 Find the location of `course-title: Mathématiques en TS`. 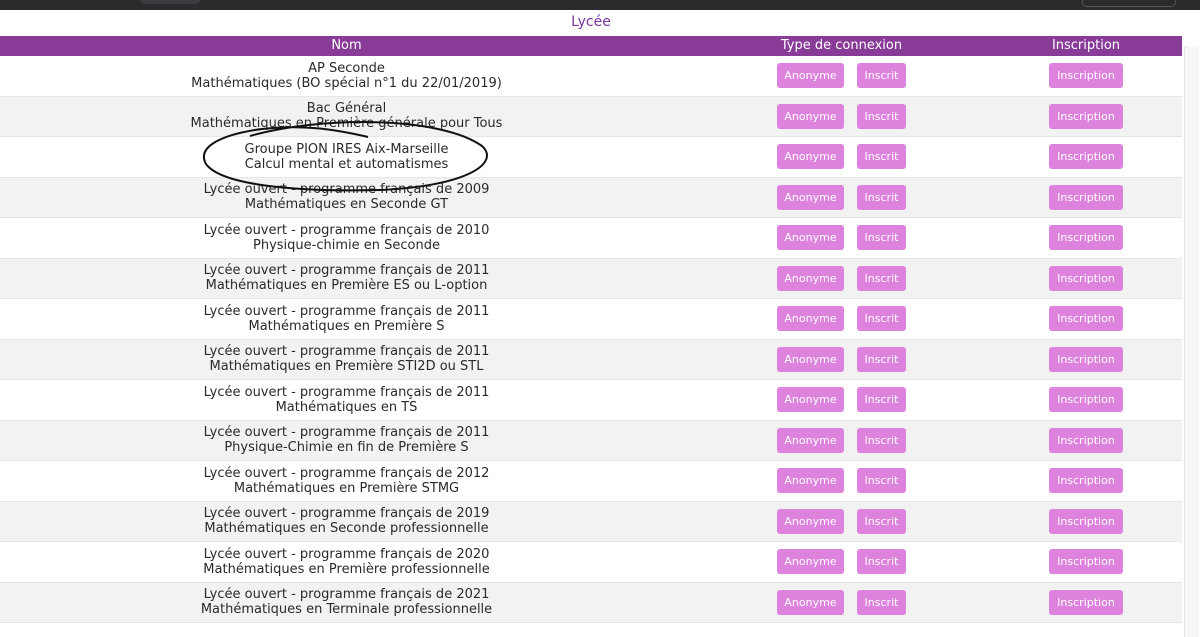

course-title: Mathématiques en TS is located at coordinates (346, 407).